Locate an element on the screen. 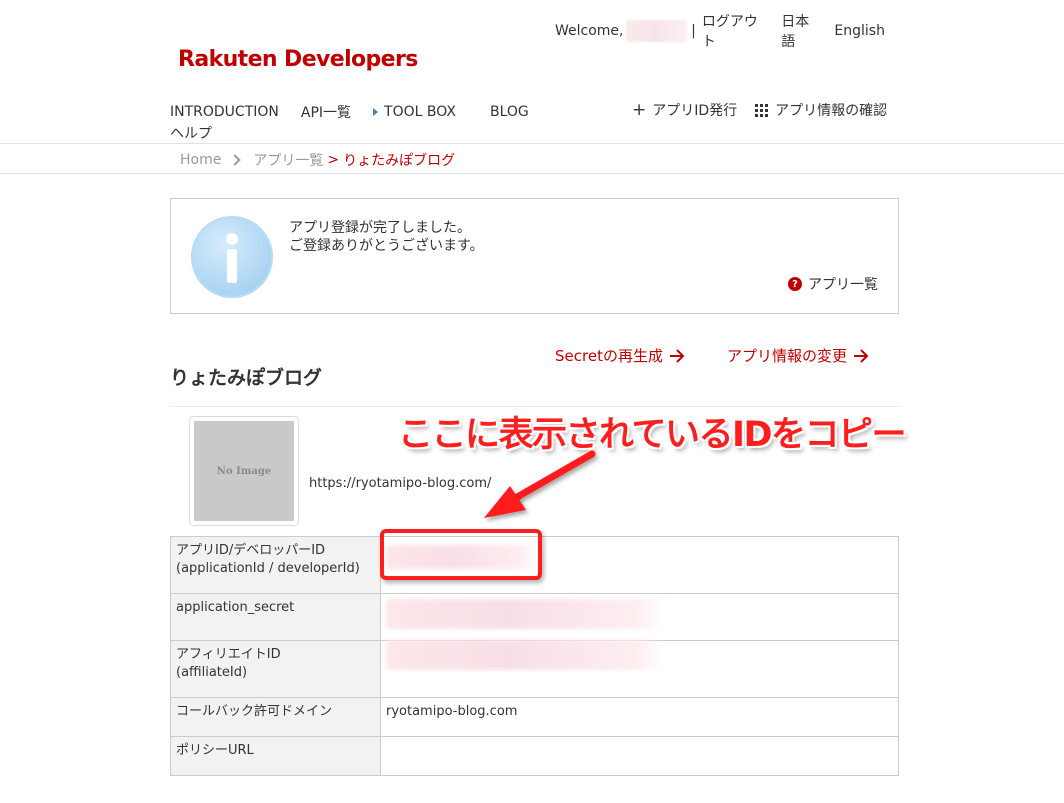 The height and width of the screenshot is (803, 1064). main-nav: INTRODUCTION API一覧 TOOL BOX BLOG ヘルプ is located at coordinates (355, 122).